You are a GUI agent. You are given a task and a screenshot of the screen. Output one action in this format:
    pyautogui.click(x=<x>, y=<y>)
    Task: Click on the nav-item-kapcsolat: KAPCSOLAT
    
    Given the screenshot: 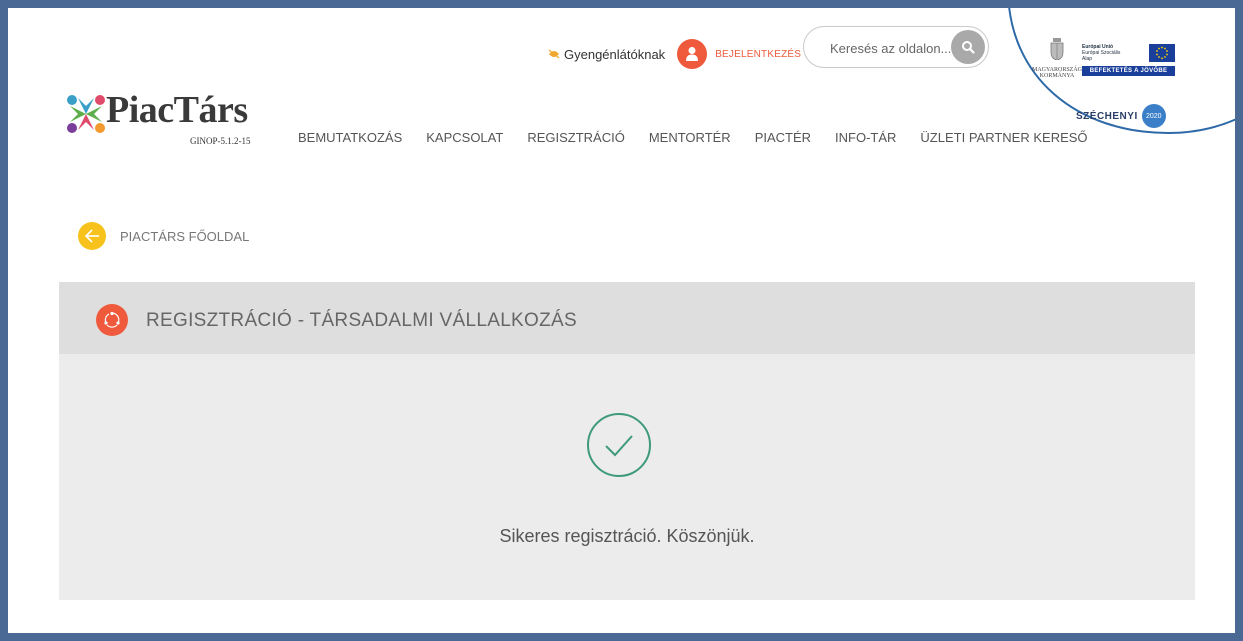 What is the action you would take?
    pyautogui.click(x=464, y=137)
    